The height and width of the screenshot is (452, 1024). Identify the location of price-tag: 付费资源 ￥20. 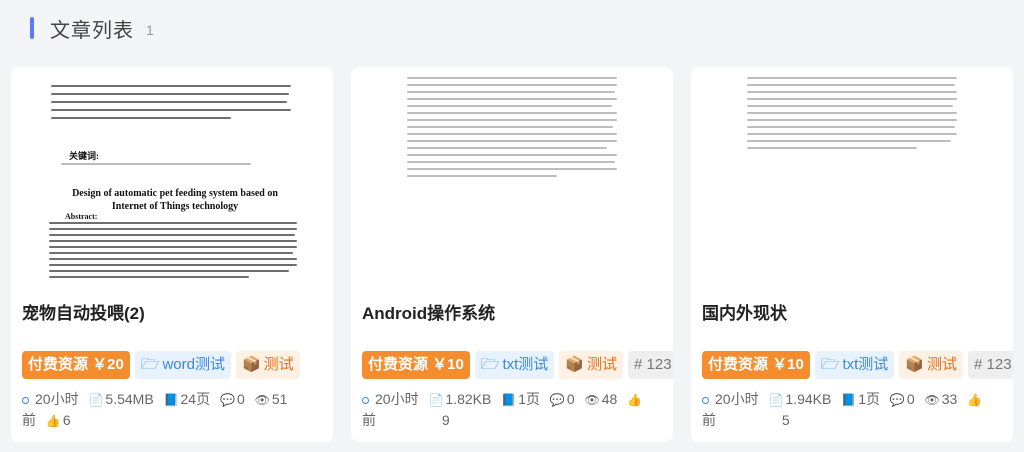
(76, 365).